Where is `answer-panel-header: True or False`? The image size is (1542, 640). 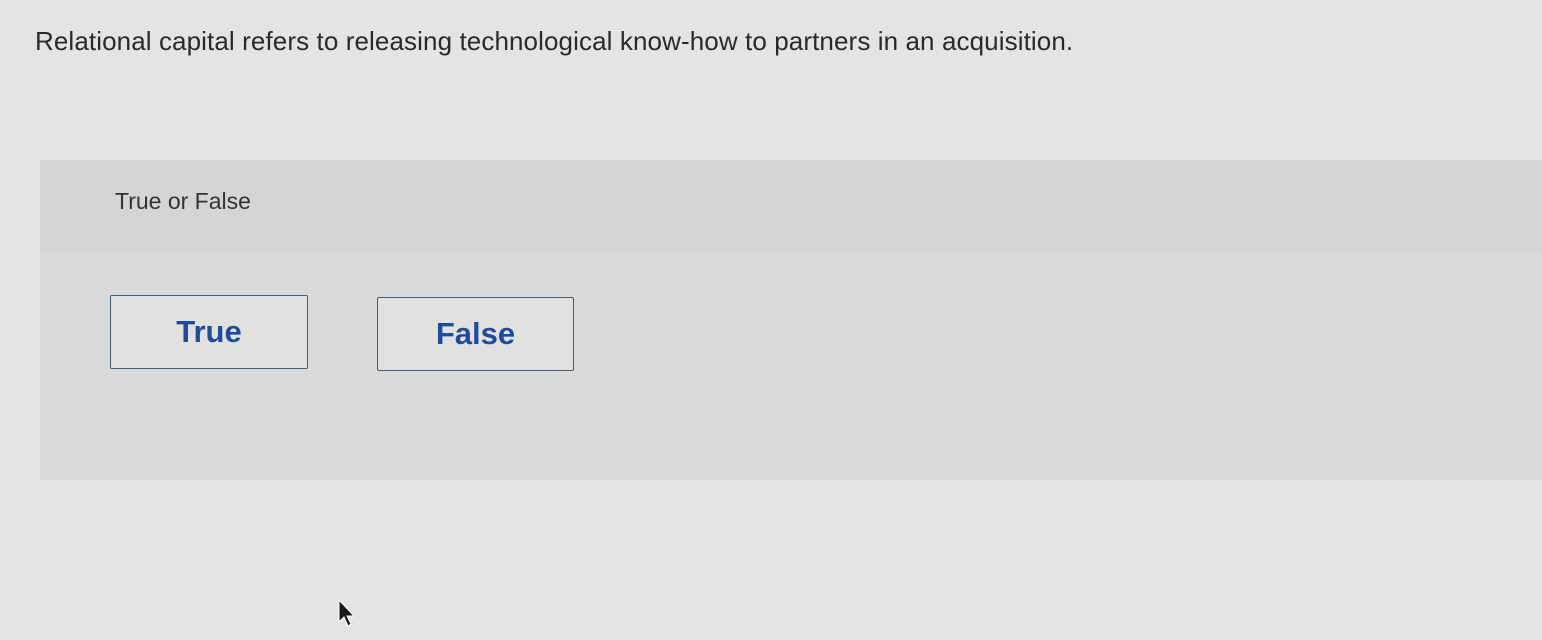
answer-panel-header: True or False is located at coordinates (791, 206).